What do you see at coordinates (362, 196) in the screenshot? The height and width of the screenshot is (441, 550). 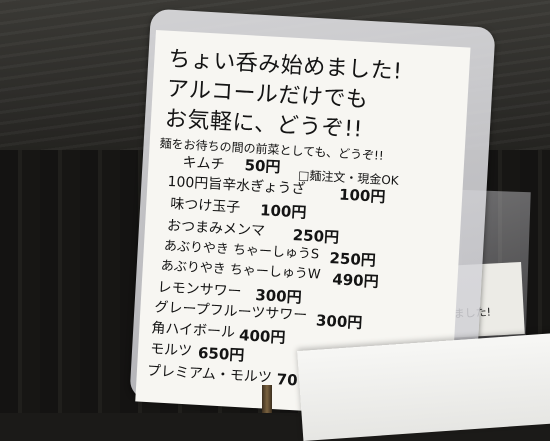 I see `price-gyoza: 100円` at bounding box center [362, 196].